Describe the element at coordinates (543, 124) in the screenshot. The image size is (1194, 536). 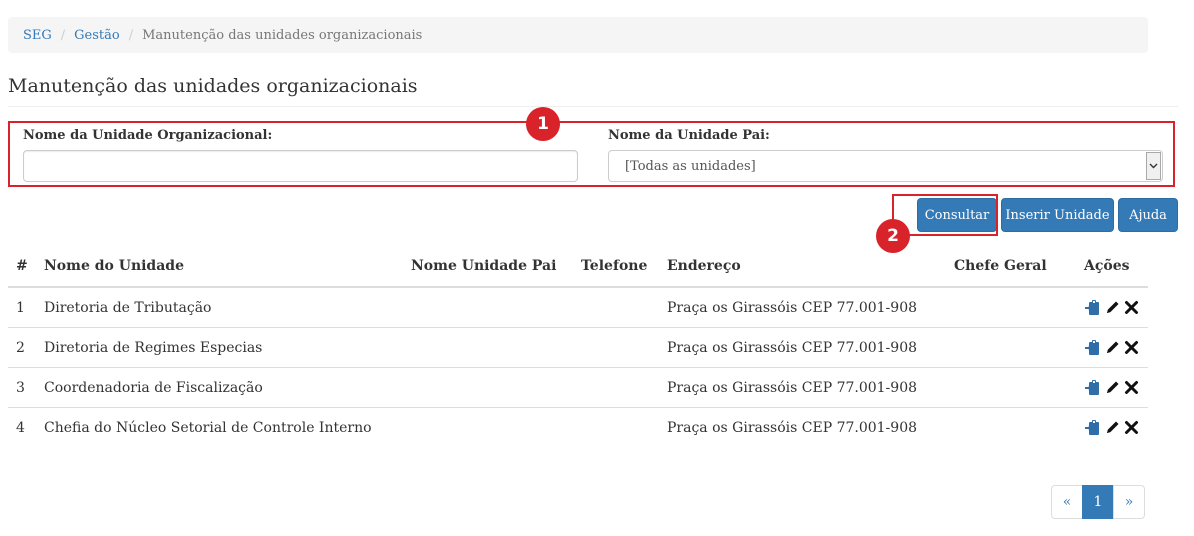
I see `annotation-badge-1: 1` at that location.